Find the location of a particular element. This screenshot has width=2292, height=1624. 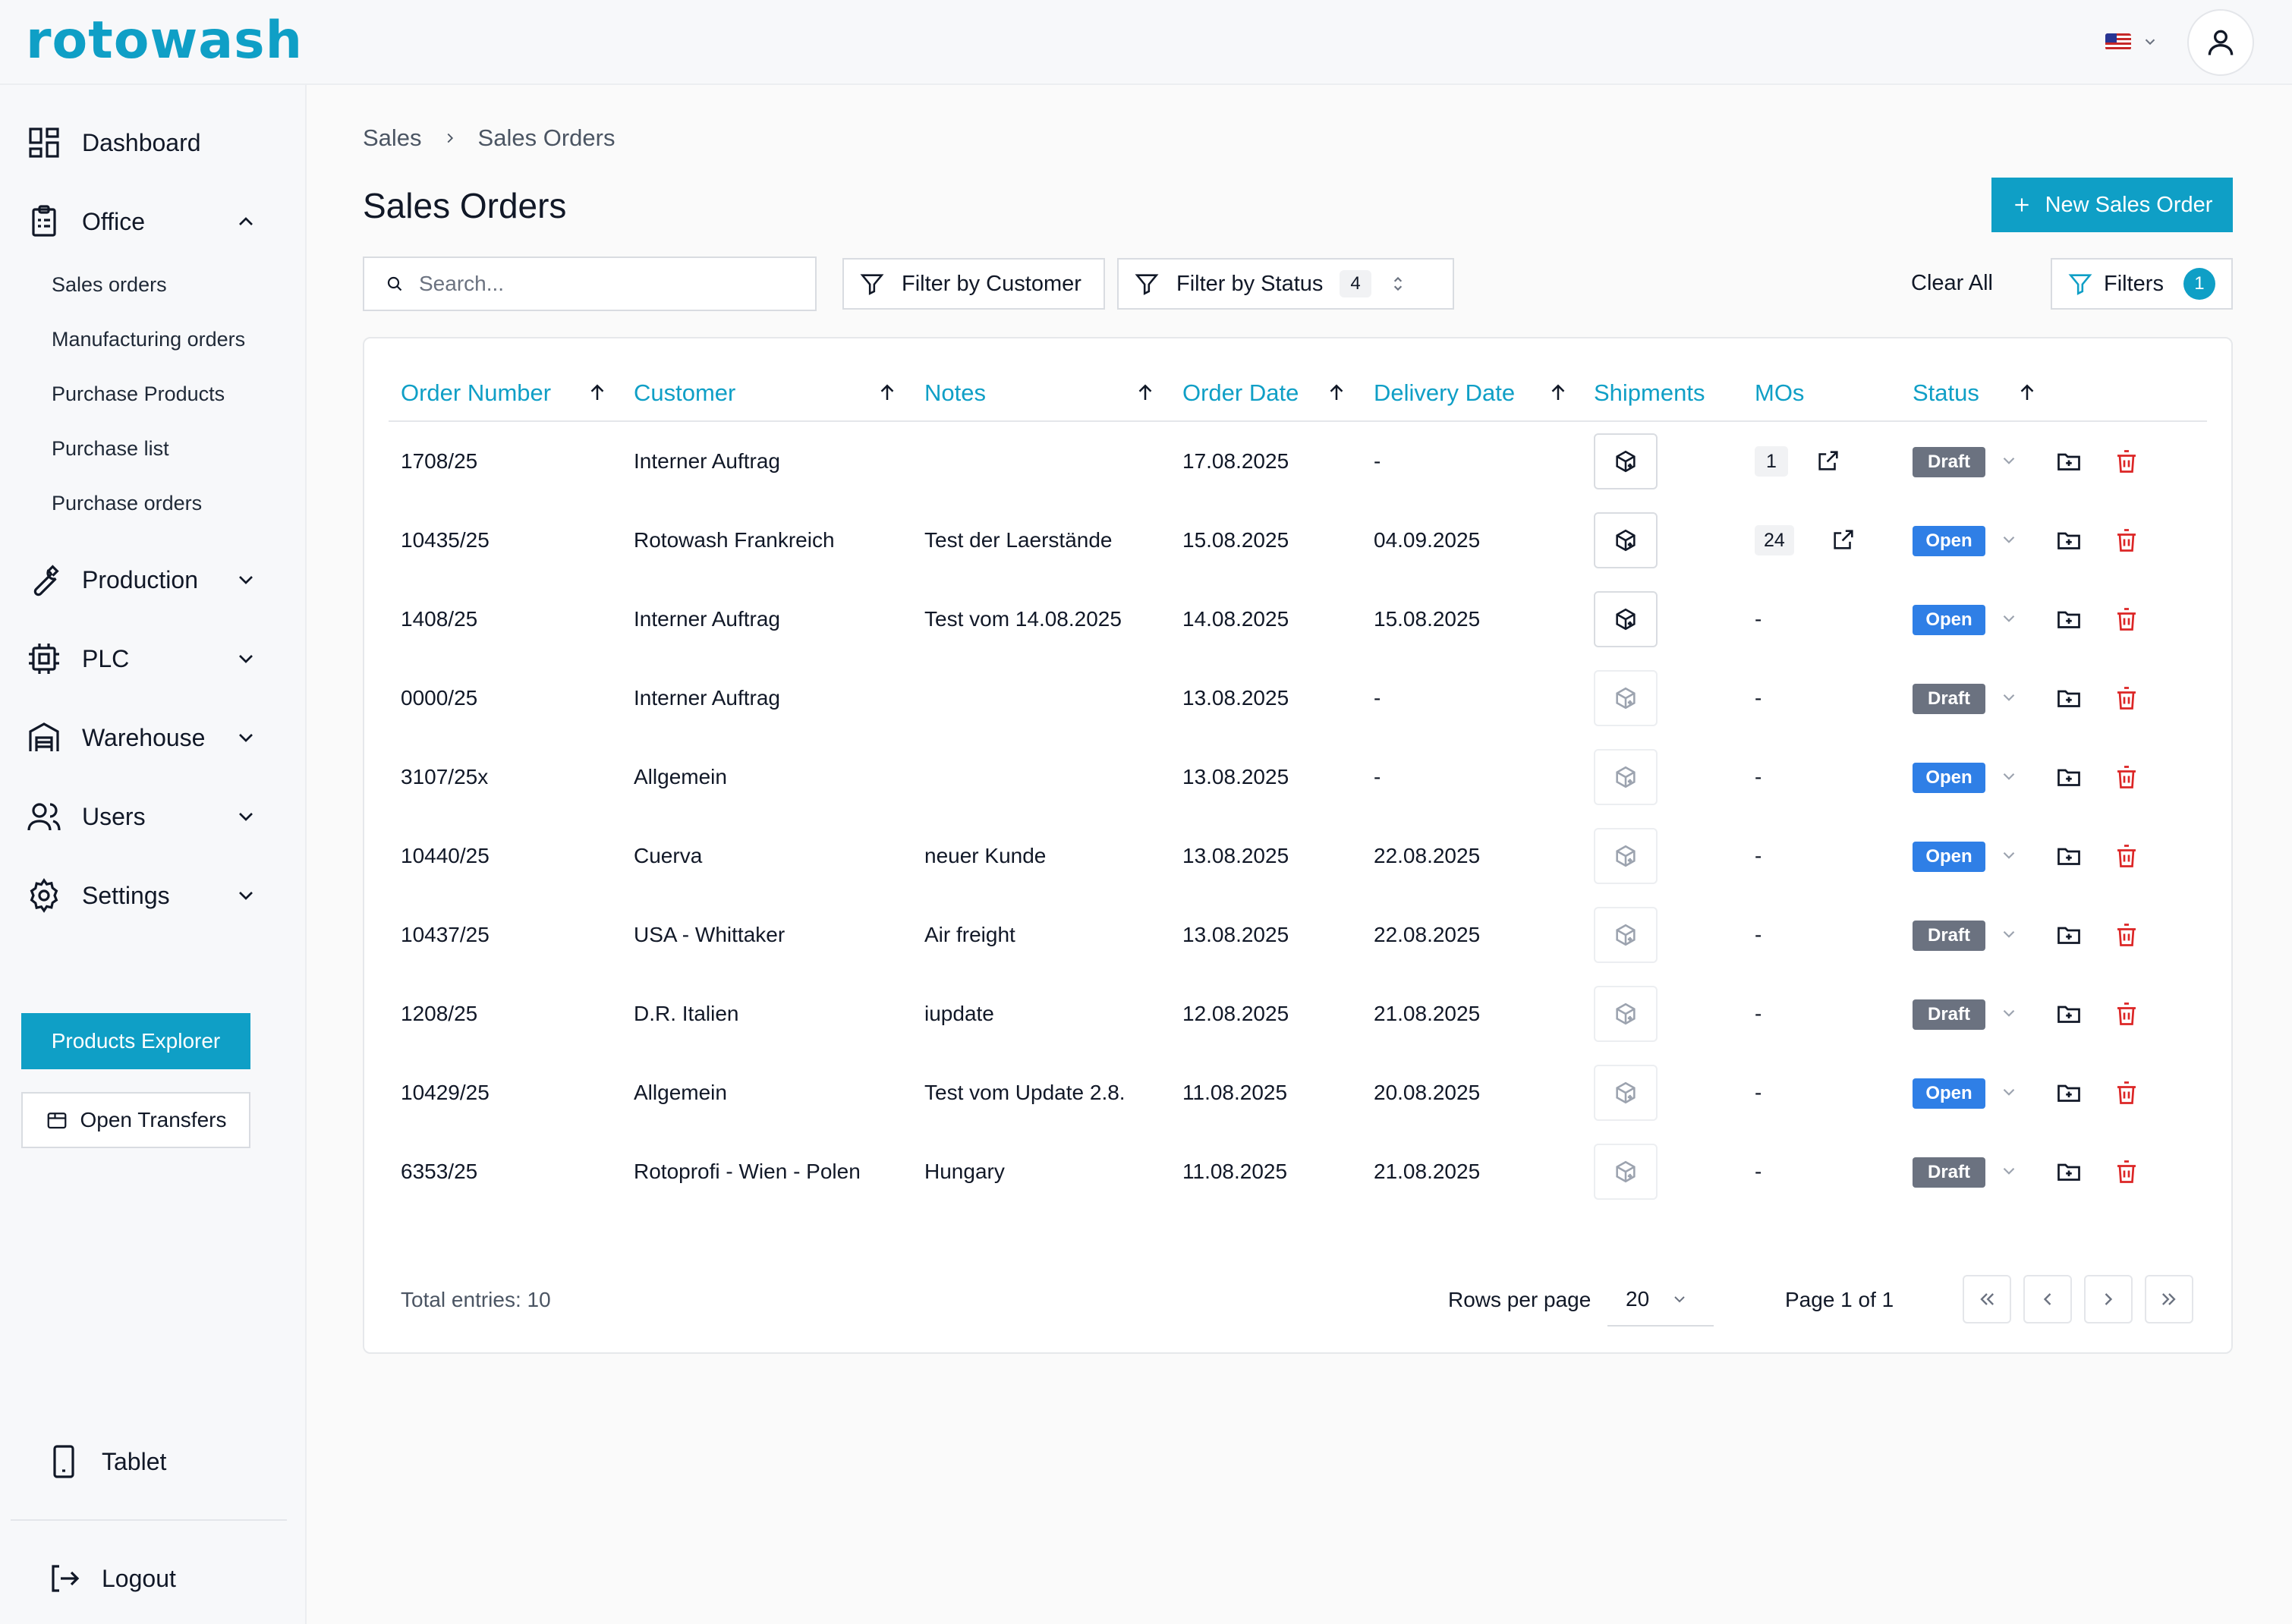

column-header-order-number: Order Number is located at coordinates (476, 393).